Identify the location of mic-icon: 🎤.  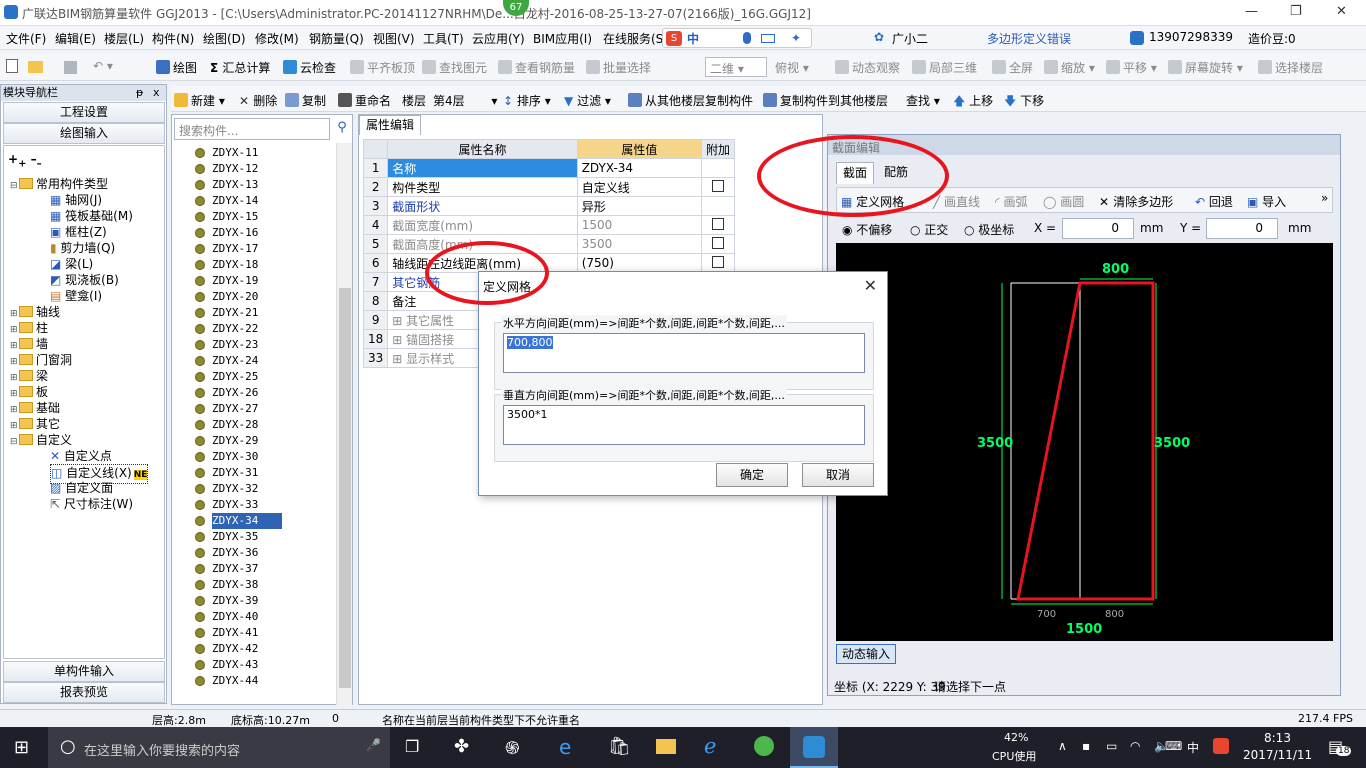
(373, 745).